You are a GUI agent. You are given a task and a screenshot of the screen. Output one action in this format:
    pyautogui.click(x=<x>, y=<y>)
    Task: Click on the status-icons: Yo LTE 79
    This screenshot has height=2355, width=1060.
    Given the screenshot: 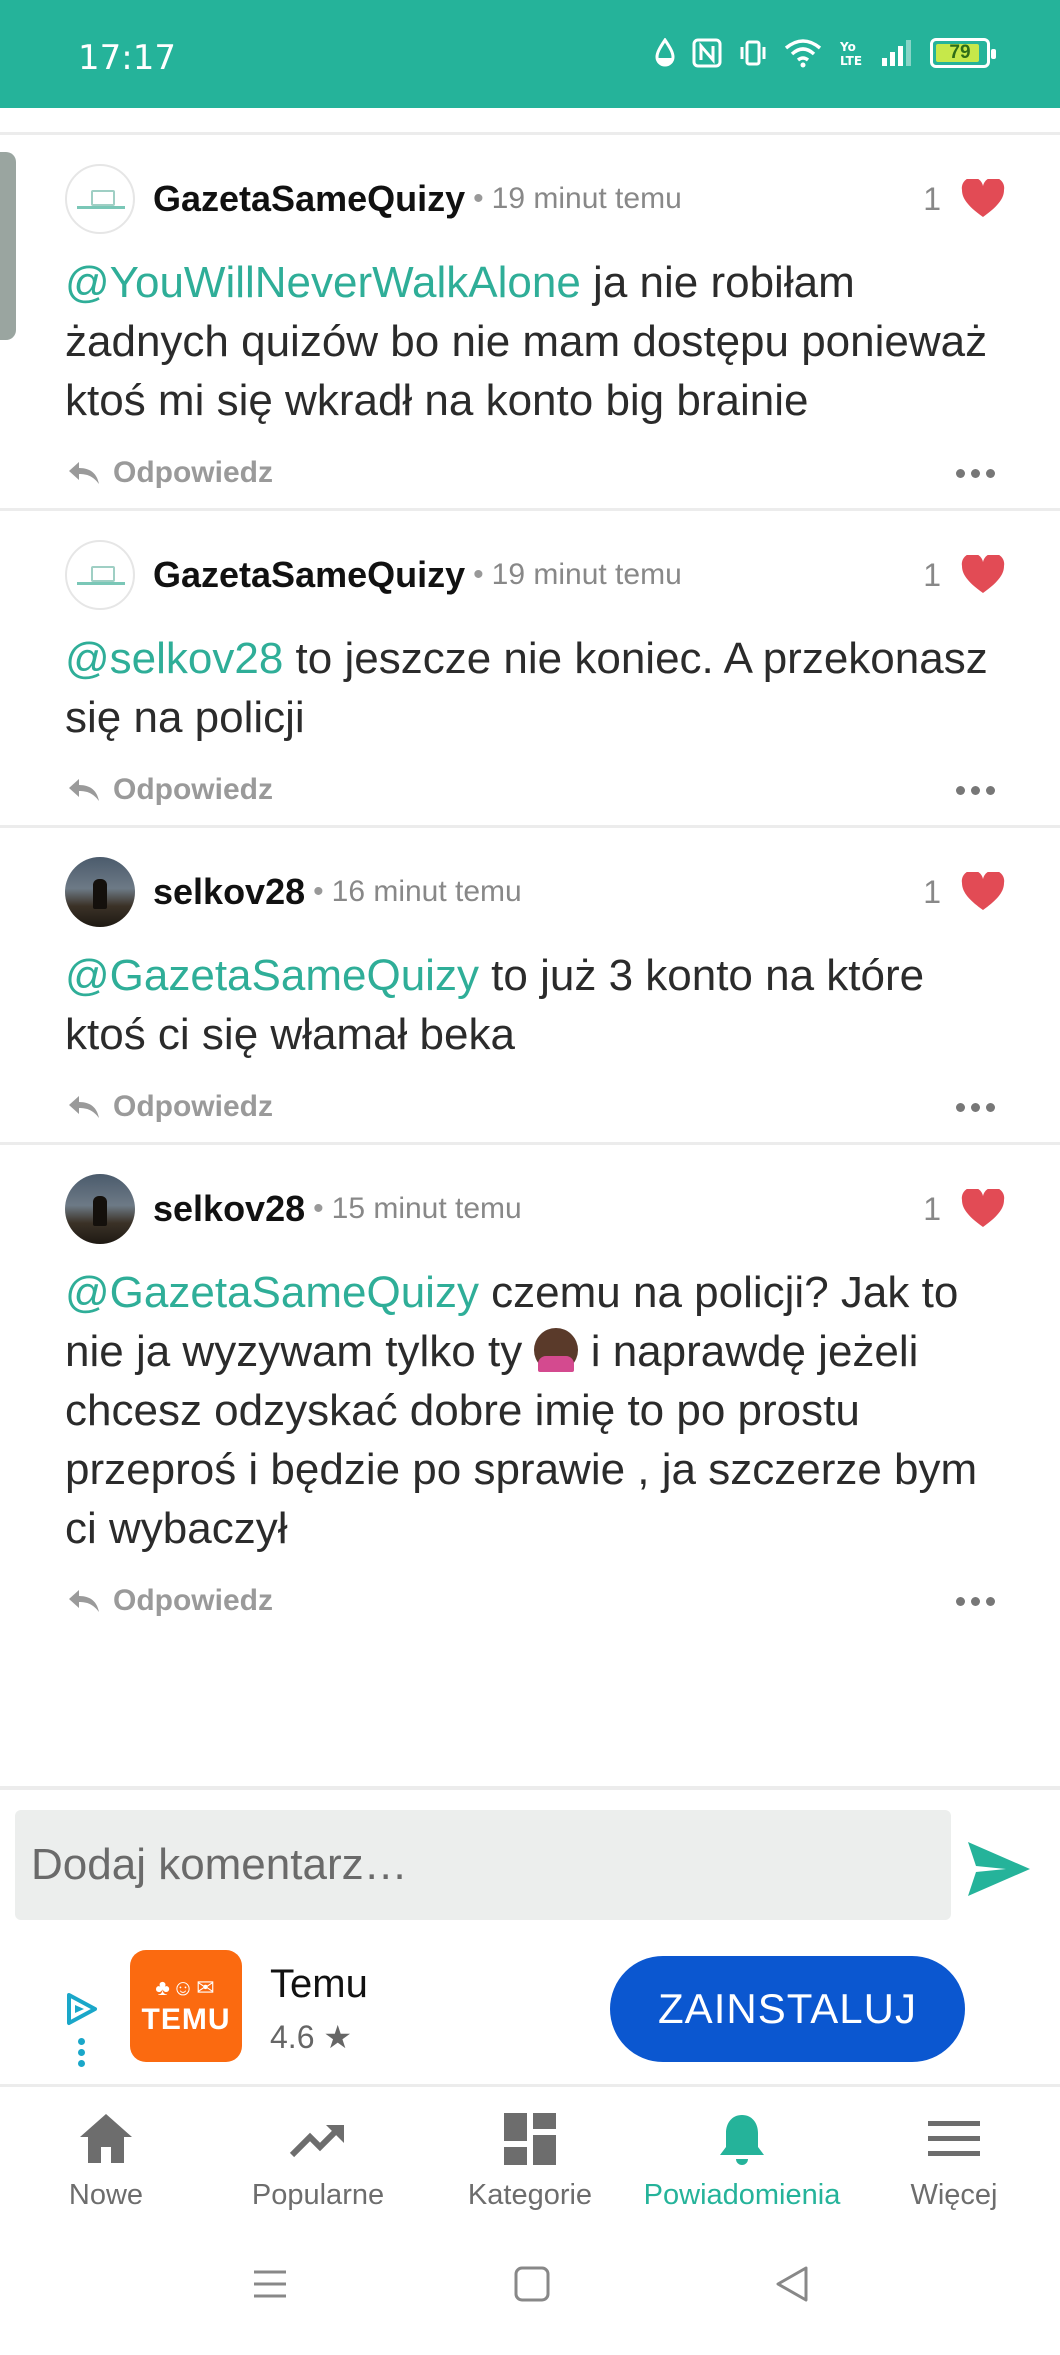 What is the action you would take?
    pyautogui.click(x=825, y=53)
    